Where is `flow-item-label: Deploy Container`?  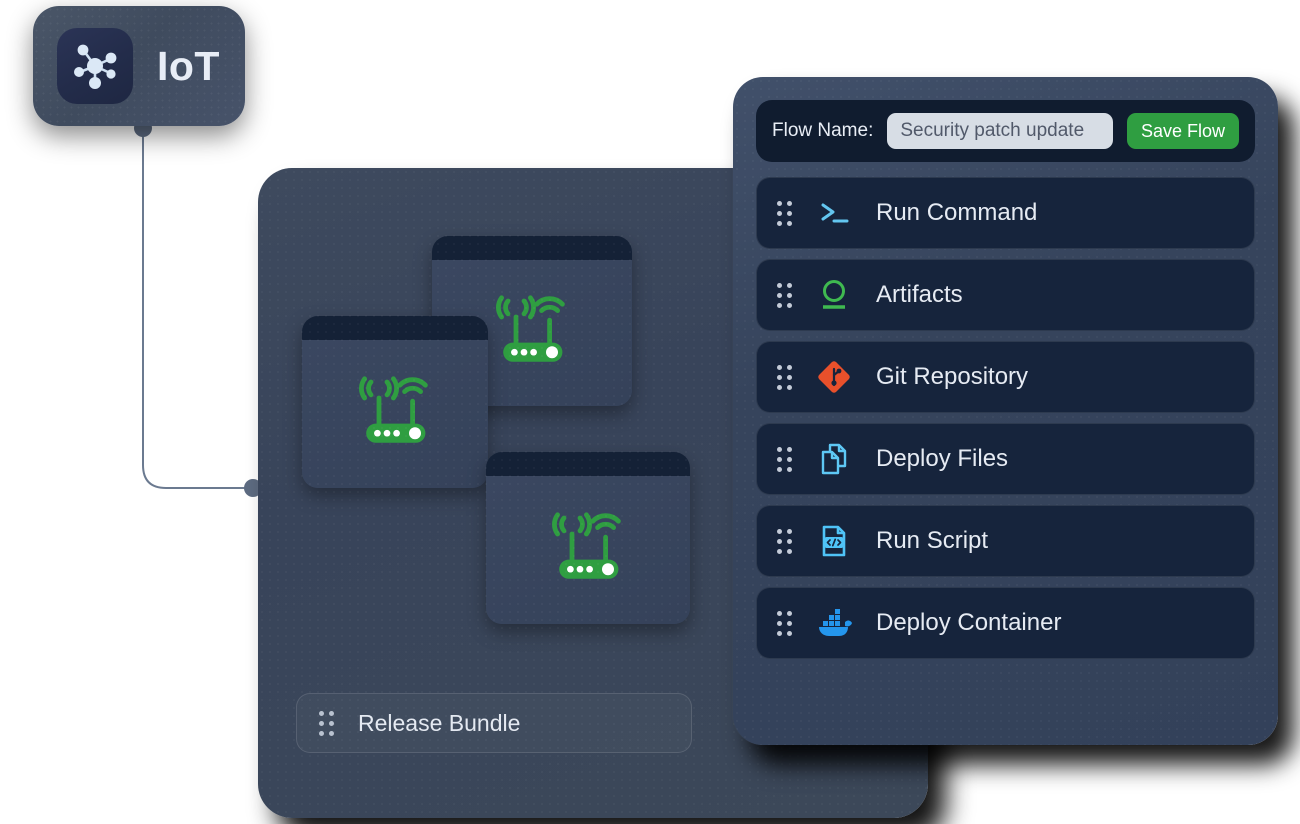 flow-item-label: Deploy Container is located at coordinates (969, 622).